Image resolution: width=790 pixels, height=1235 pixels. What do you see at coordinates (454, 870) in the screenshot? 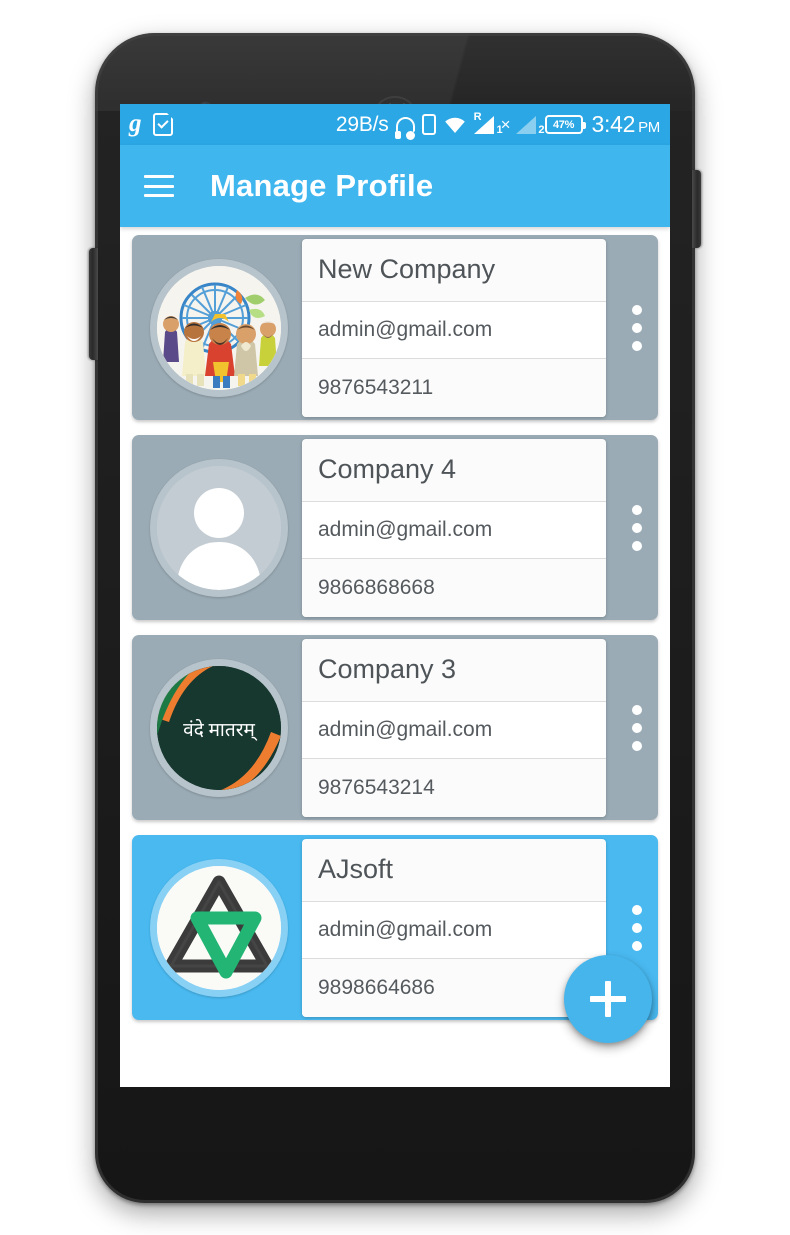
I see `profile-name: AJsoft` at bounding box center [454, 870].